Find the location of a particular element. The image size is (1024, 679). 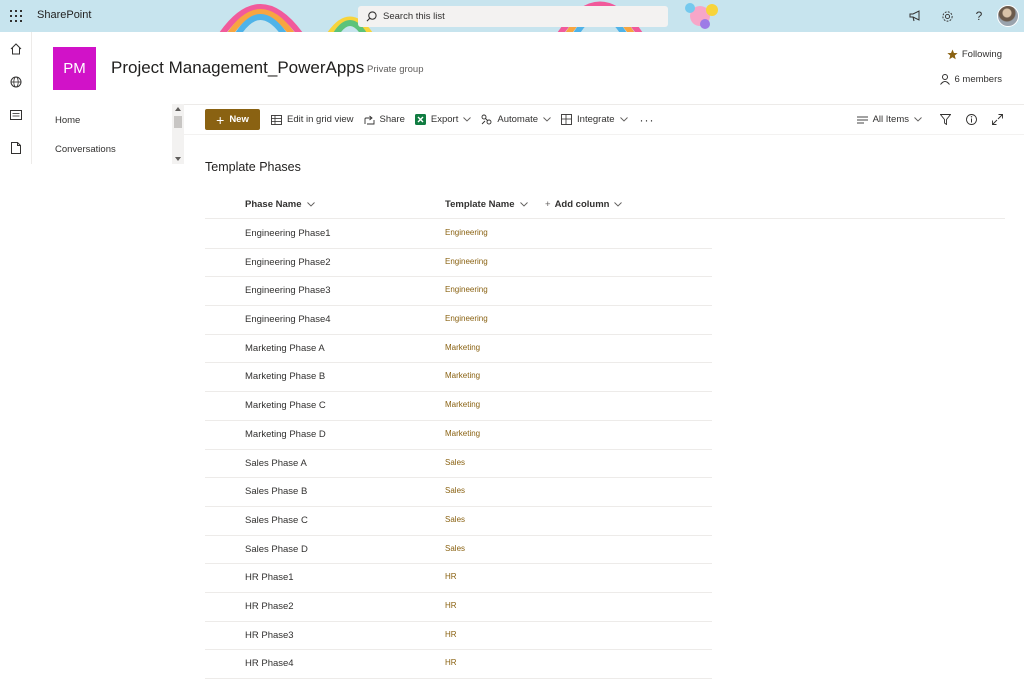

edit-grid-view-button: Edit in grid view is located at coordinates (312, 119).